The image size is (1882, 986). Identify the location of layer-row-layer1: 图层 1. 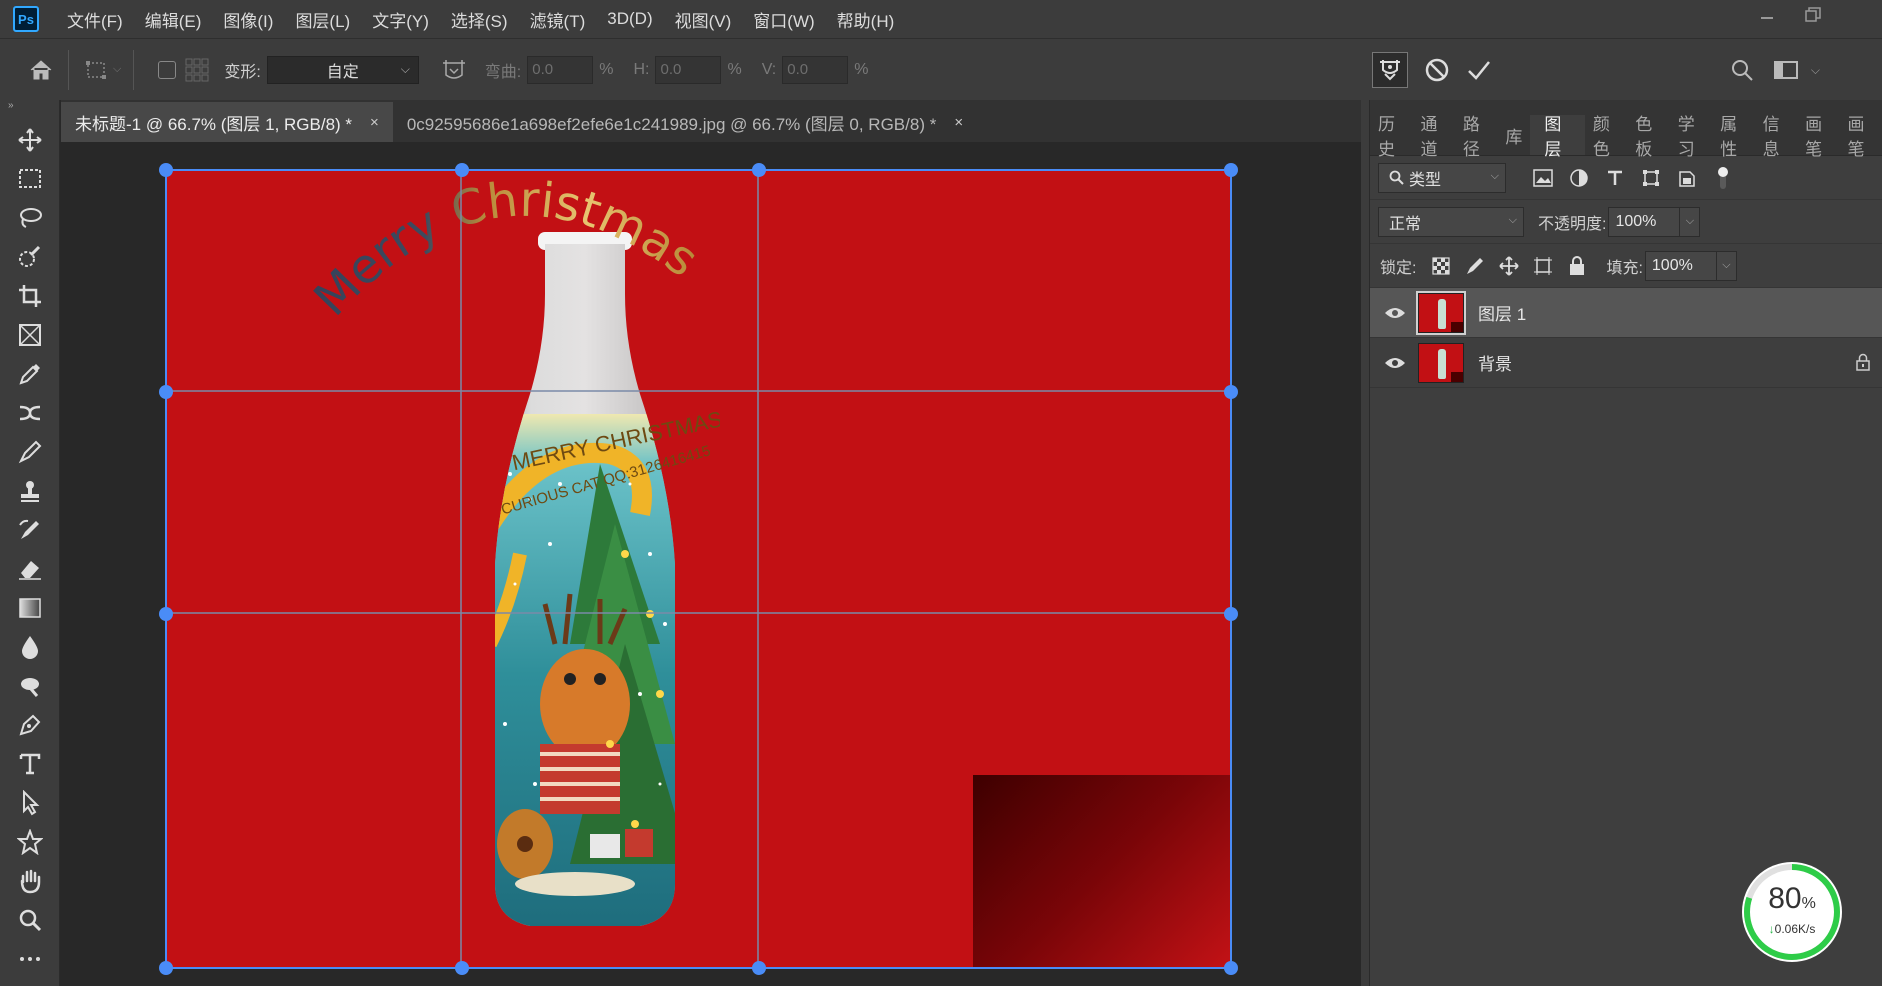
(1626, 313).